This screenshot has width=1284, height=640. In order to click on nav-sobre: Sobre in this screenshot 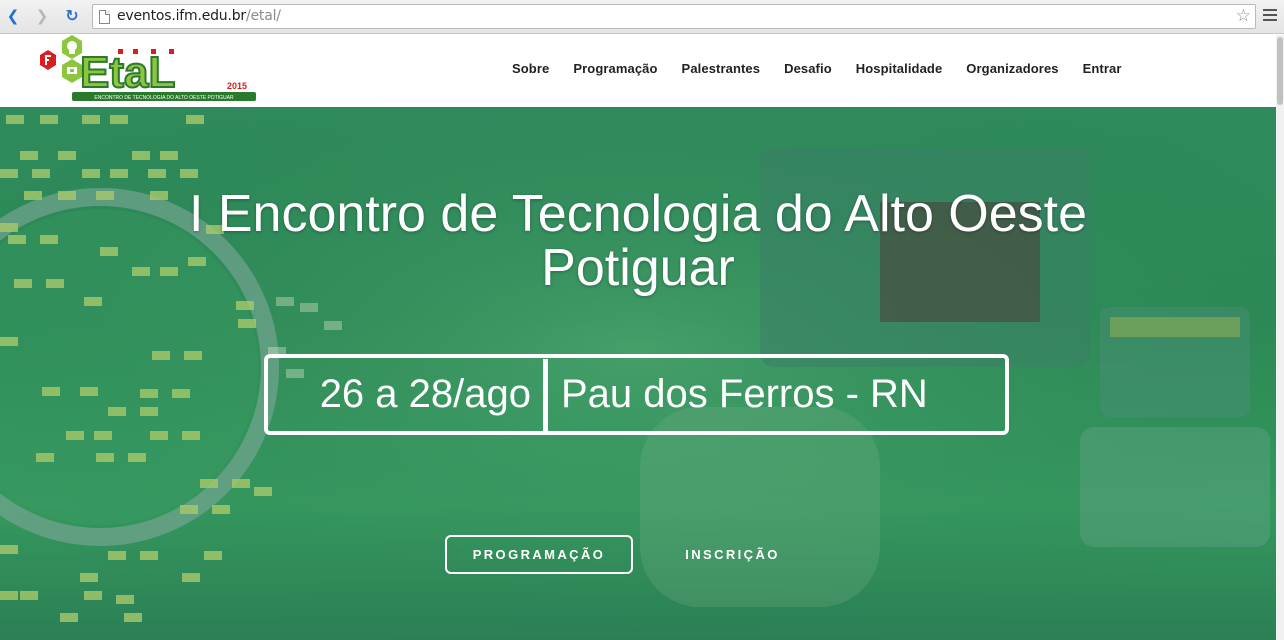, I will do `click(530, 68)`.